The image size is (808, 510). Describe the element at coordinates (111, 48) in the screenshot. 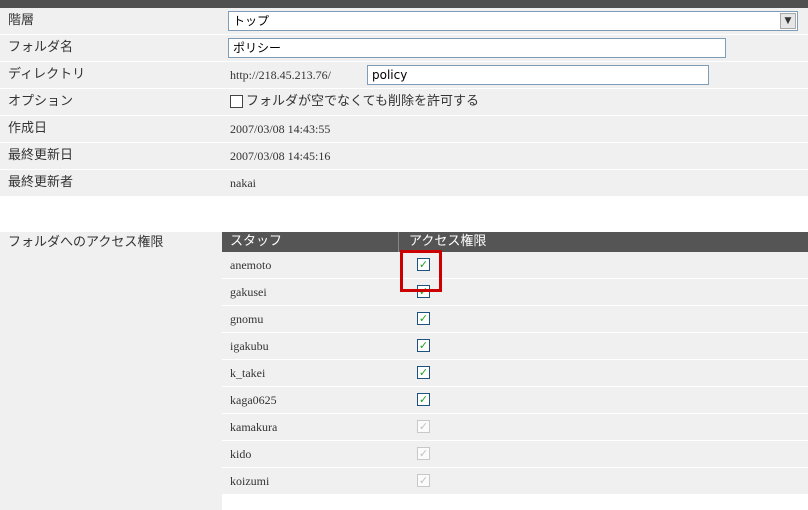

I see `folder-name-label: フォルダ名` at that location.